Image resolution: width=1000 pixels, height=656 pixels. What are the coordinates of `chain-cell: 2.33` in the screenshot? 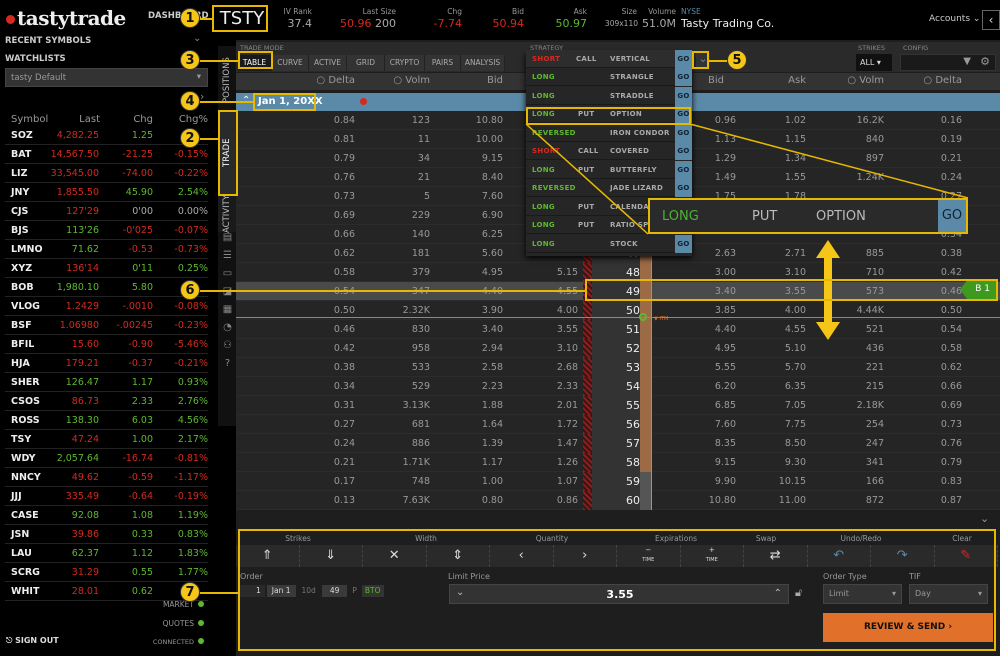 It's located at (567, 386).